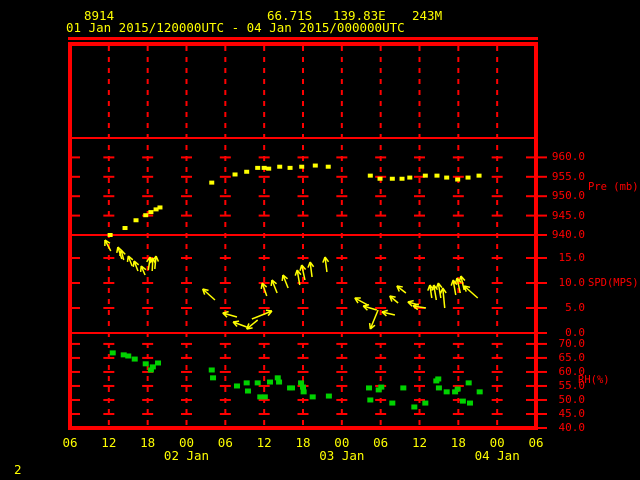  What do you see at coordinates (186, 455) in the screenshot?
I see `x-date-label: 02 Jan` at bounding box center [186, 455].